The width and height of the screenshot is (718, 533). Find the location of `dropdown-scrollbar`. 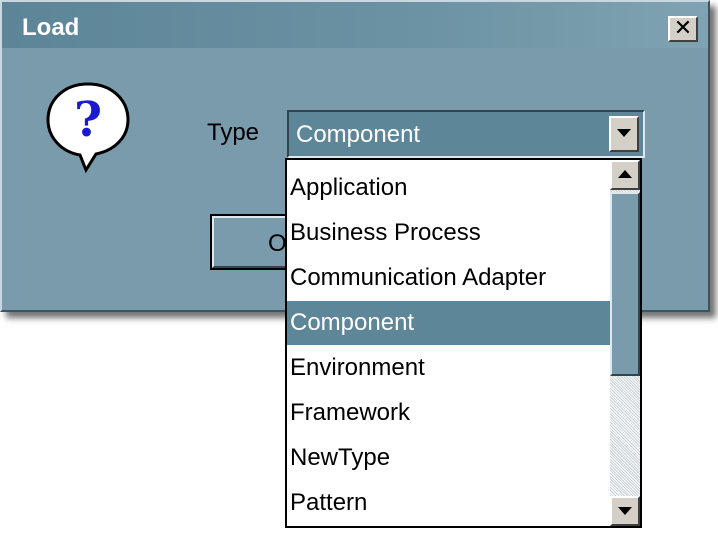

dropdown-scrollbar is located at coordinates (625, 343).